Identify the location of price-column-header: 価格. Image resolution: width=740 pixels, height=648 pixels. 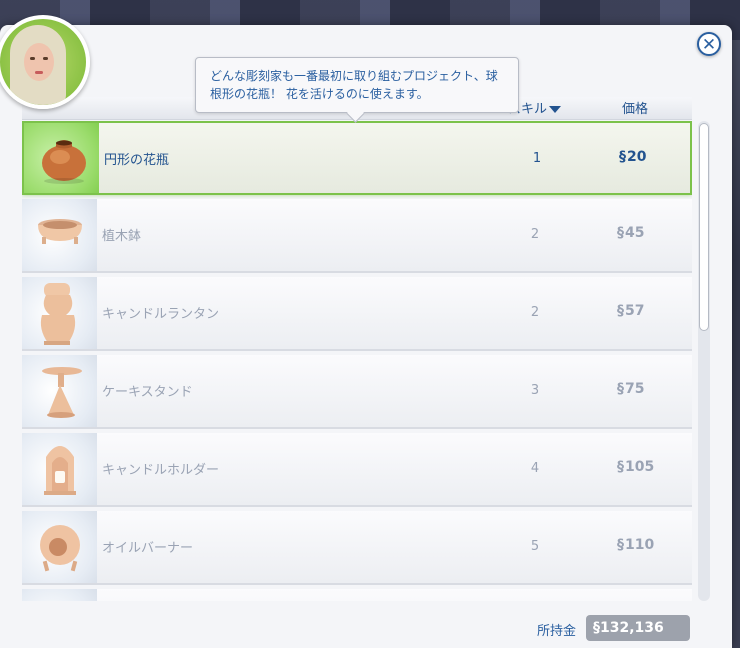
(635, 107).